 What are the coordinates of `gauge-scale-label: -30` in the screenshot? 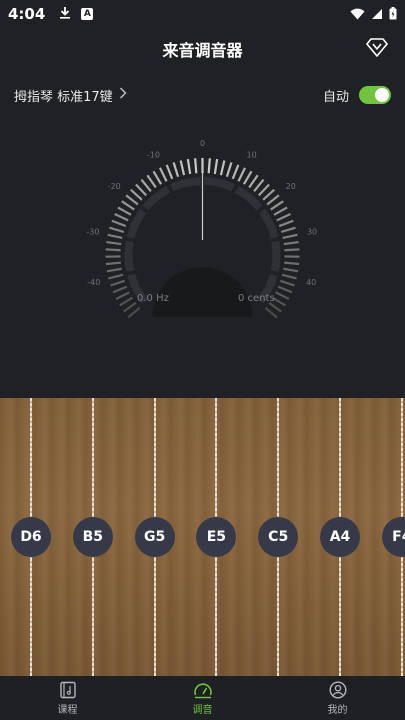 It's located at (92, 232).